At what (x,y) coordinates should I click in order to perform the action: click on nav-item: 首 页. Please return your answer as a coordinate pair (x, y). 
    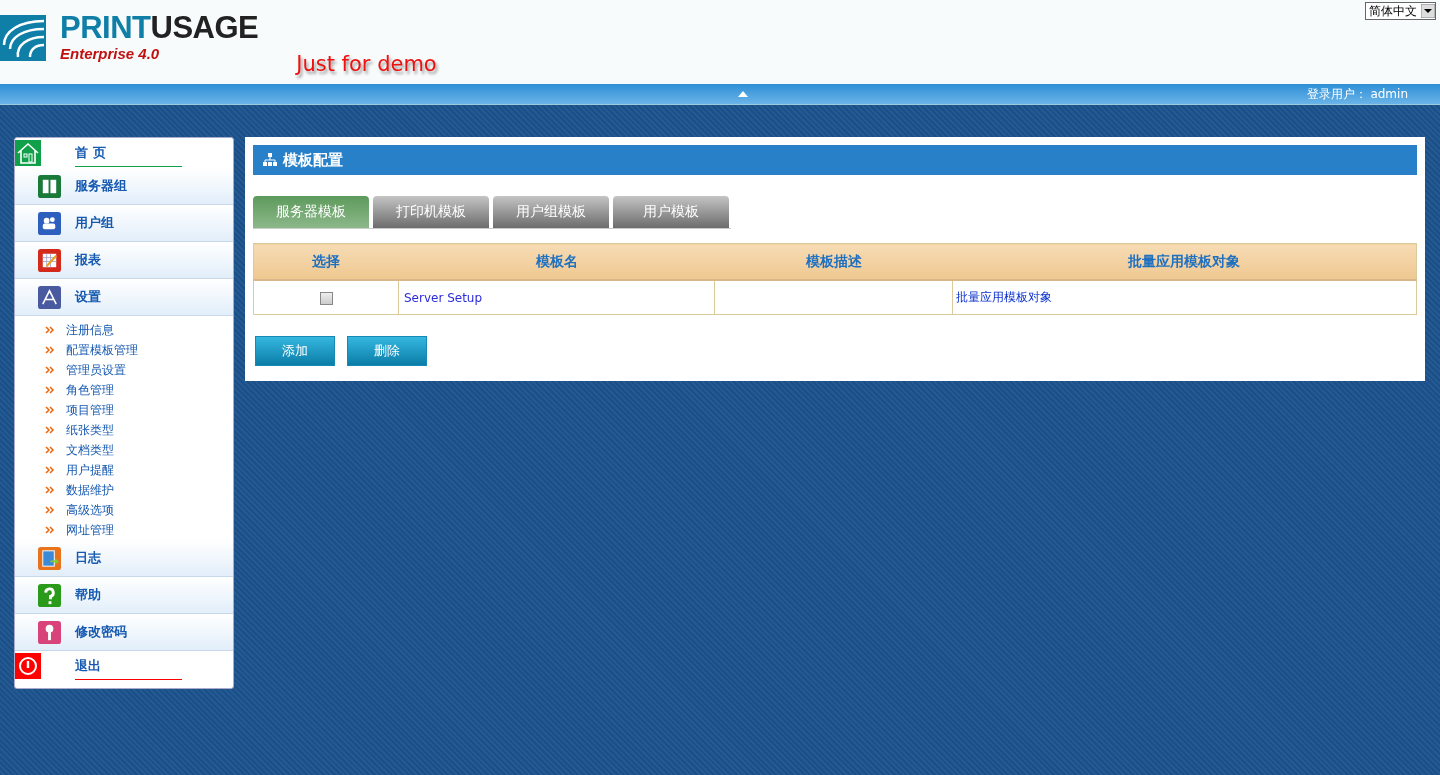
    Looking at the image, I should click on (128, 153).